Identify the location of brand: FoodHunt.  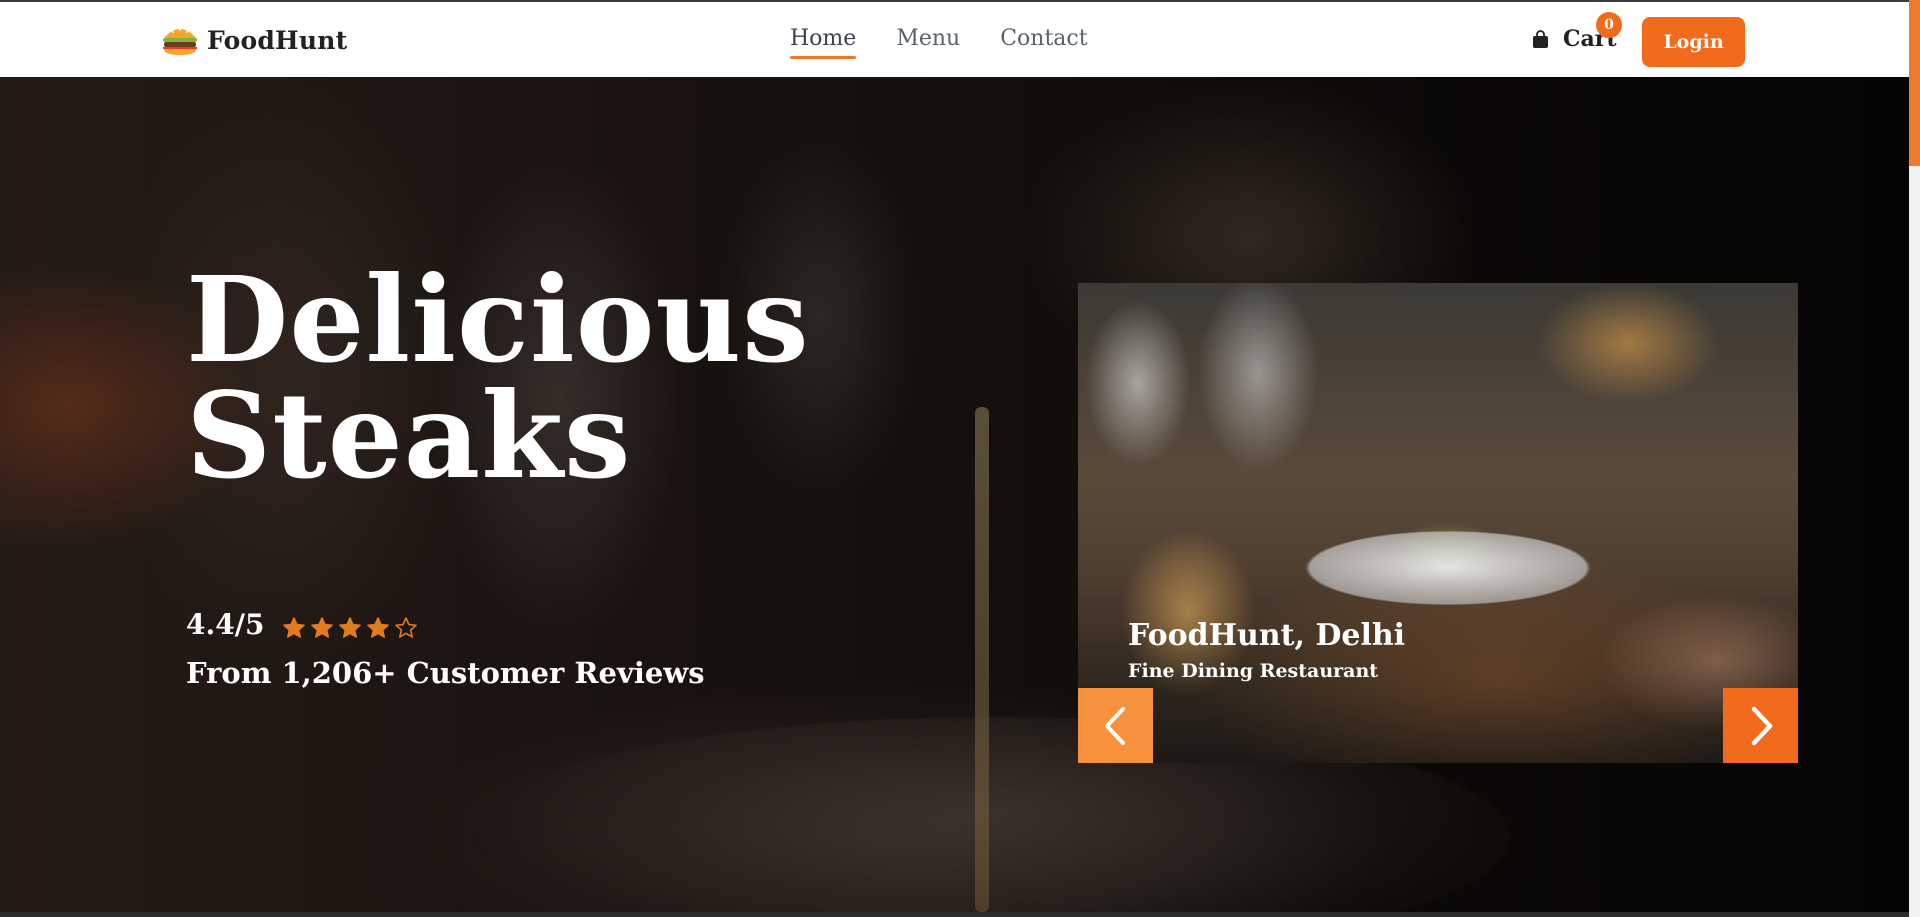
(254, 40).